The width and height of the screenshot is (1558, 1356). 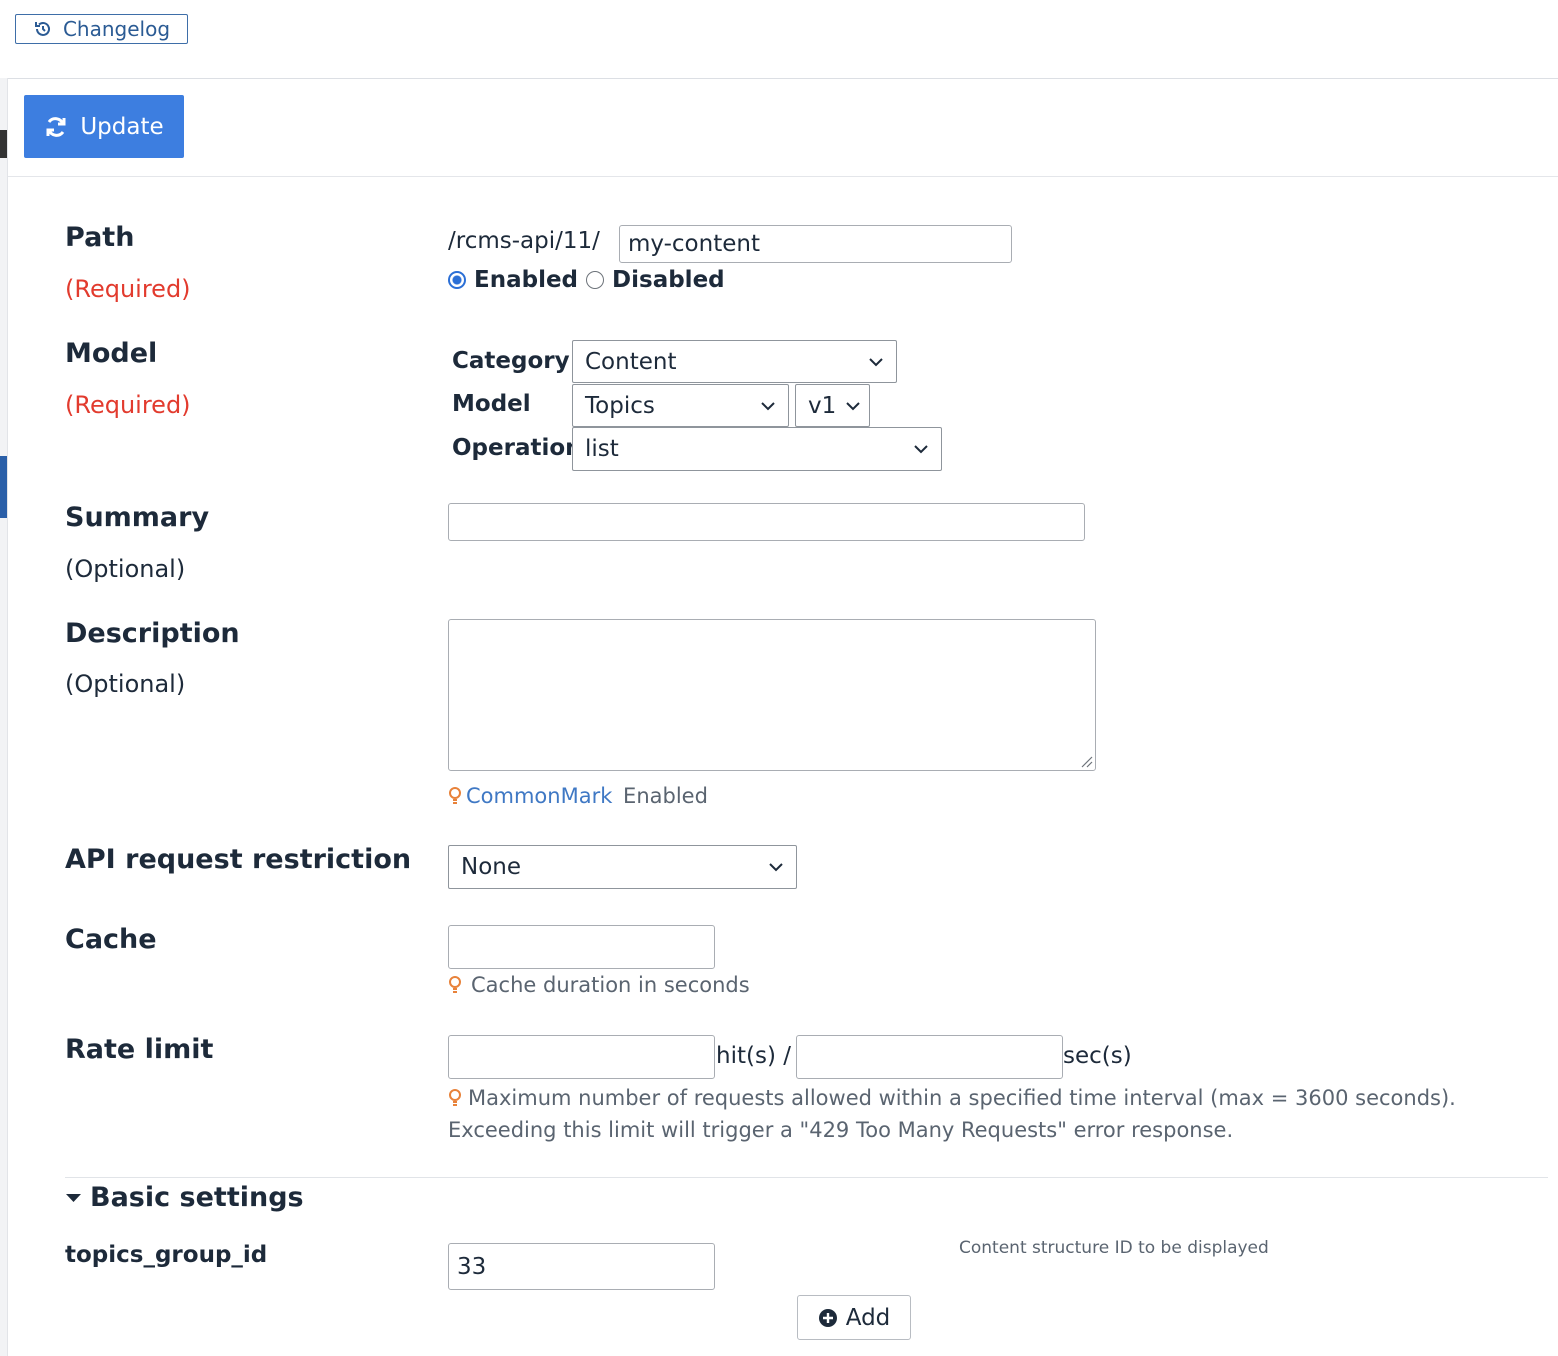 What do you see at coordinates (524, 241) in the screenshot?
I see `path-prefix: /rcms-api/11/` at bounding box center [524, 241].